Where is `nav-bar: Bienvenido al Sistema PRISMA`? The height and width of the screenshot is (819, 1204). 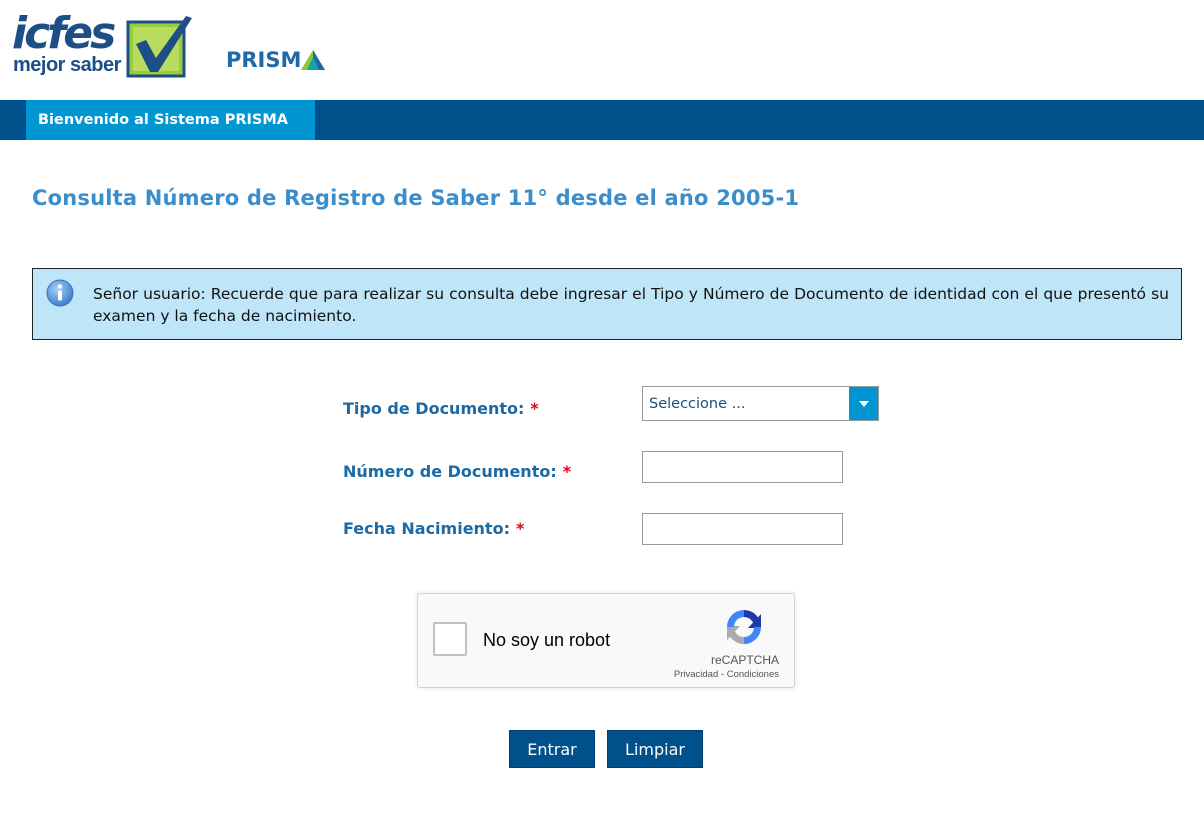
nav-bar: Bienvenido al Sistema PRISMA is located at coordinates (602, 120).